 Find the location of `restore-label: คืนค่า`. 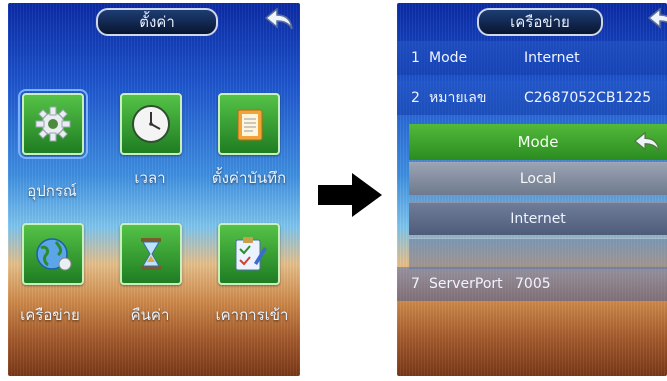

restore-label: คืนค่า is located at coordinates (150, 315).